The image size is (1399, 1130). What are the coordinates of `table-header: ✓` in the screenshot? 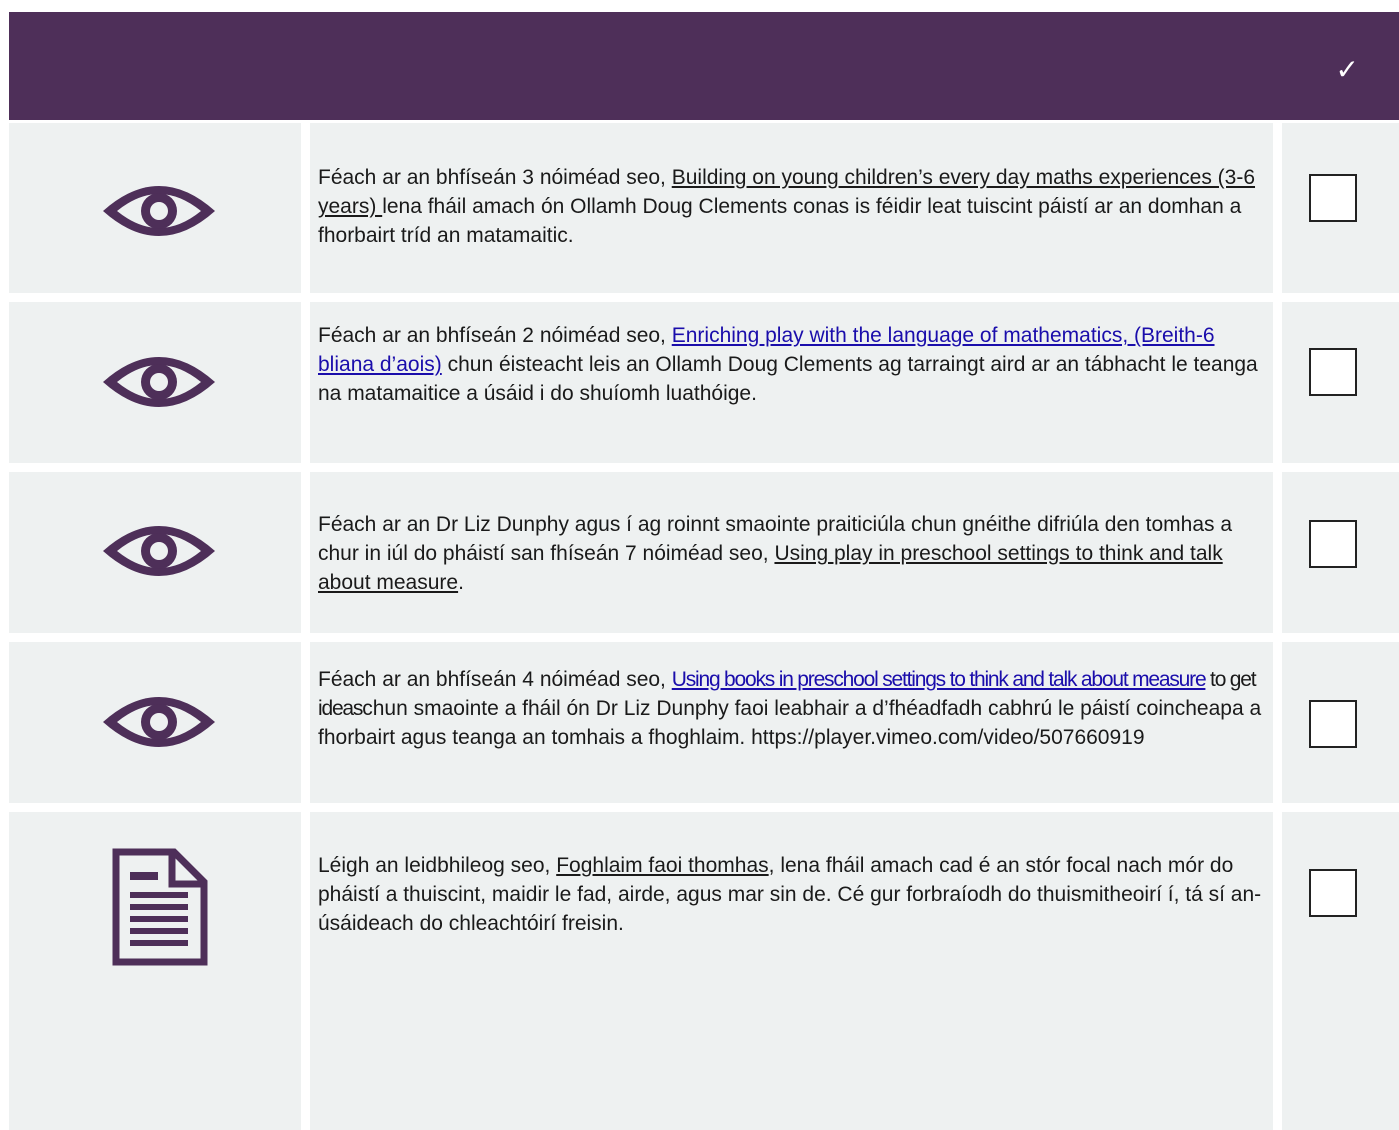 It's located at (704, 66).